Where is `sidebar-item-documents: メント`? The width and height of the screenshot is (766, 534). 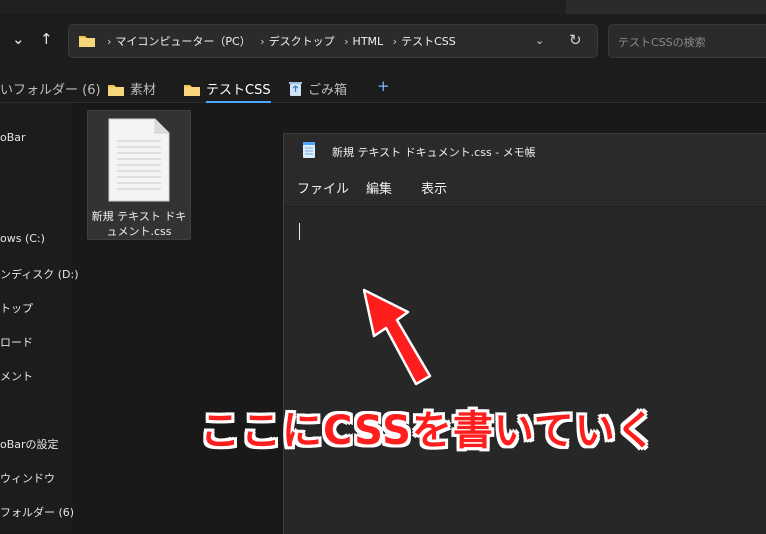 sidebar-item-documents: メント is located at coordinates (16, 376).